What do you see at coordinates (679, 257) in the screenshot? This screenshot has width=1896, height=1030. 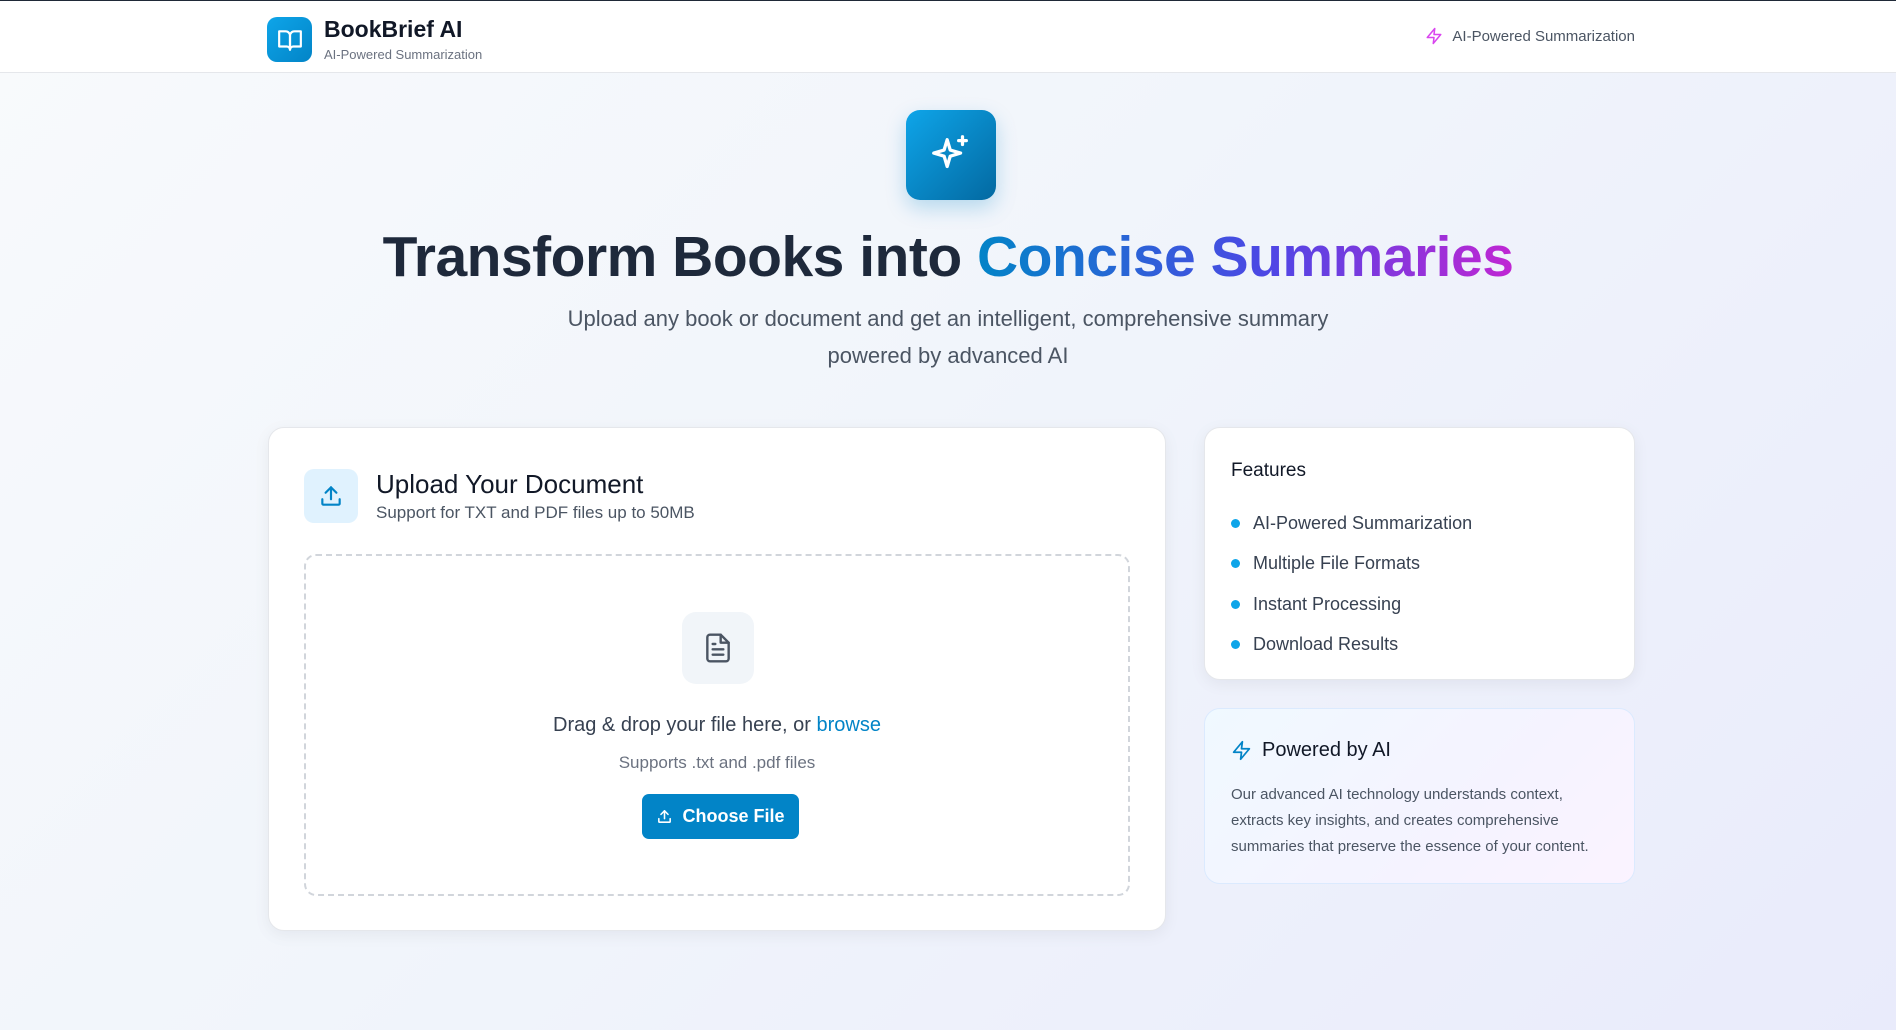 I see `hero-title-plain: Transform Books into` at bounding box center [679, 257].